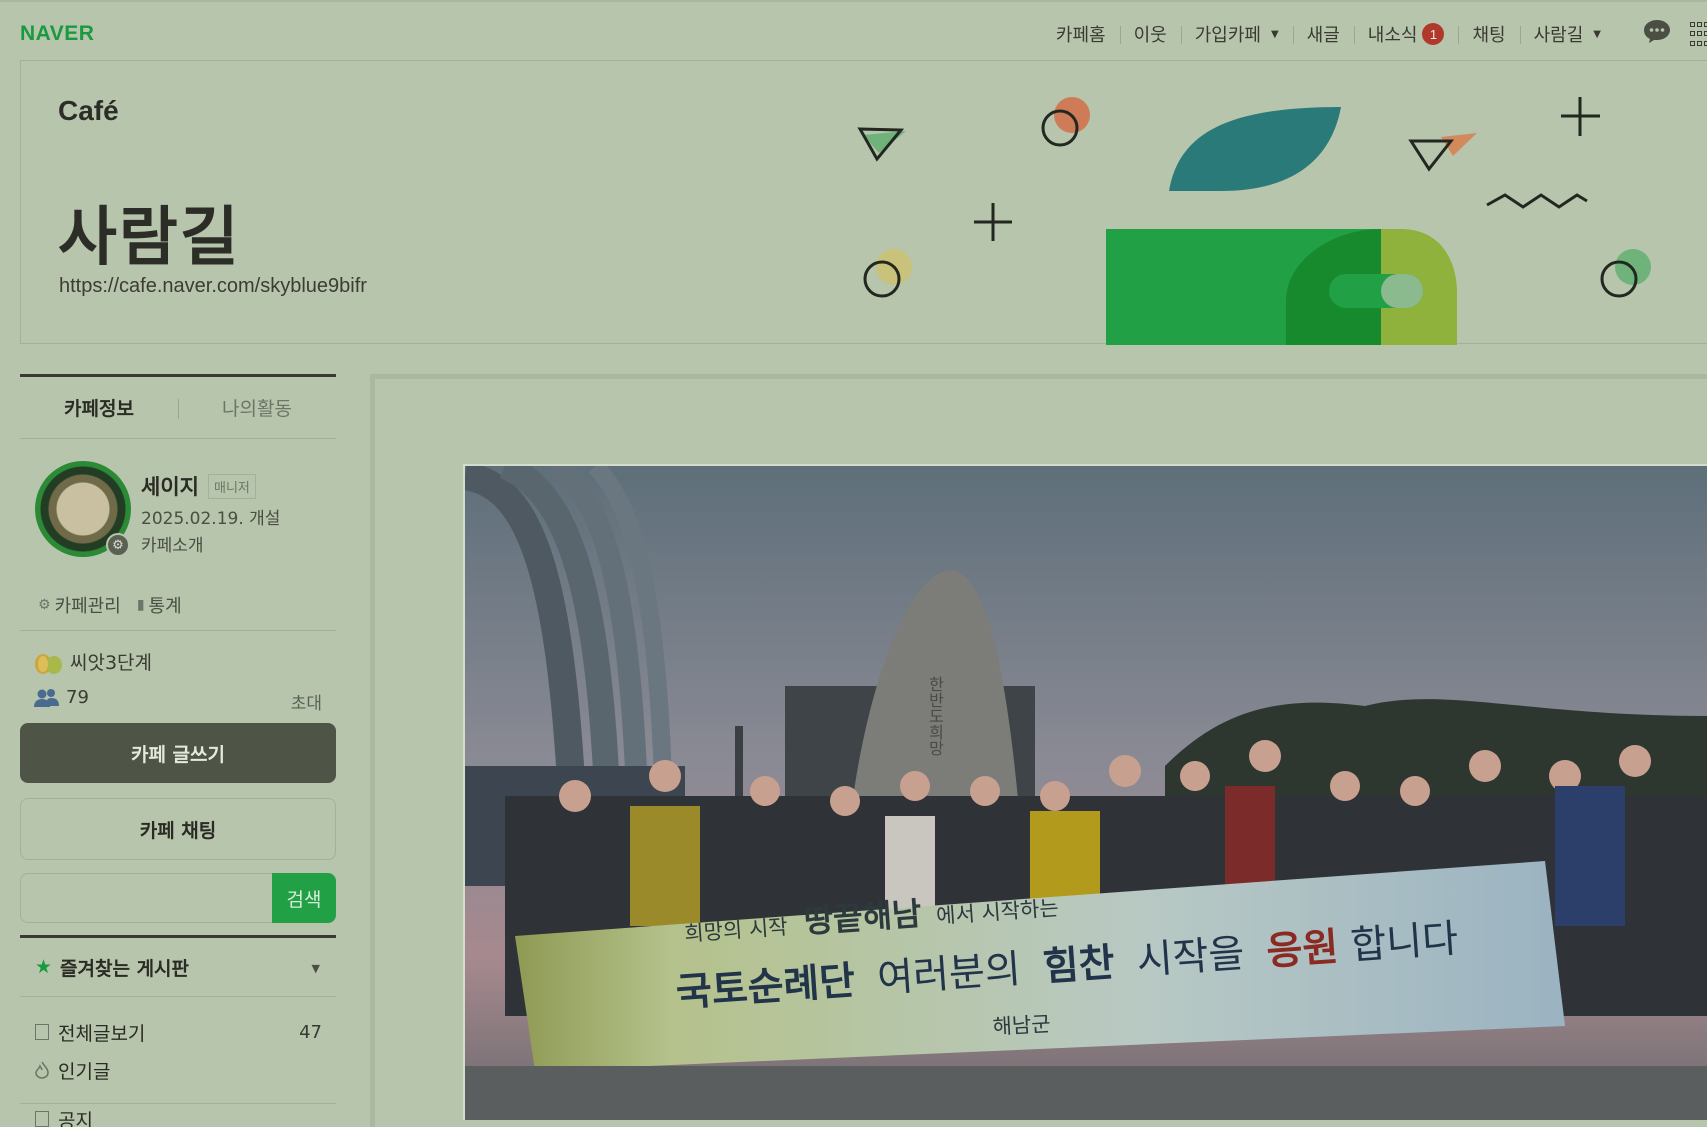  What do you see at coordinates (57, 34) in the screenshot?
I see `naver-logo: NAVER` at bounding box center [57, 34].